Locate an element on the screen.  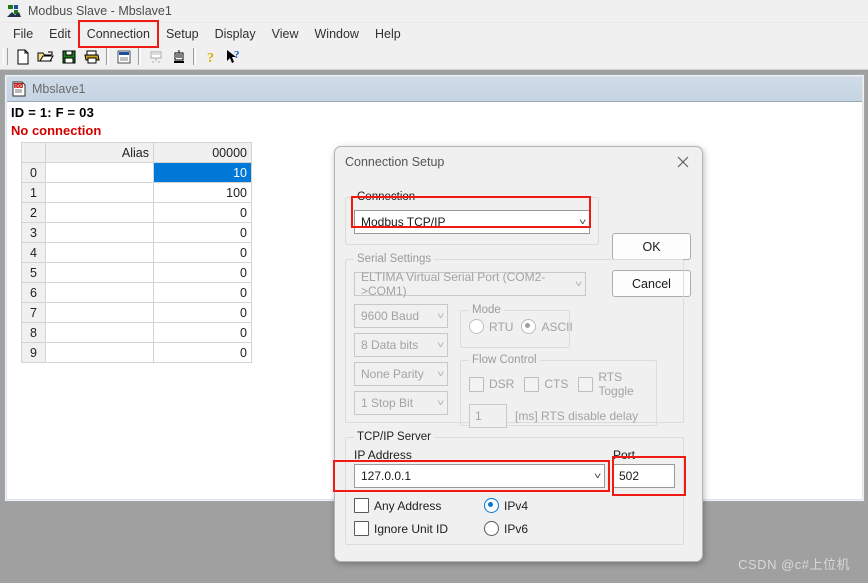
menu-edit: Edit is located at coordinates (60, 34).